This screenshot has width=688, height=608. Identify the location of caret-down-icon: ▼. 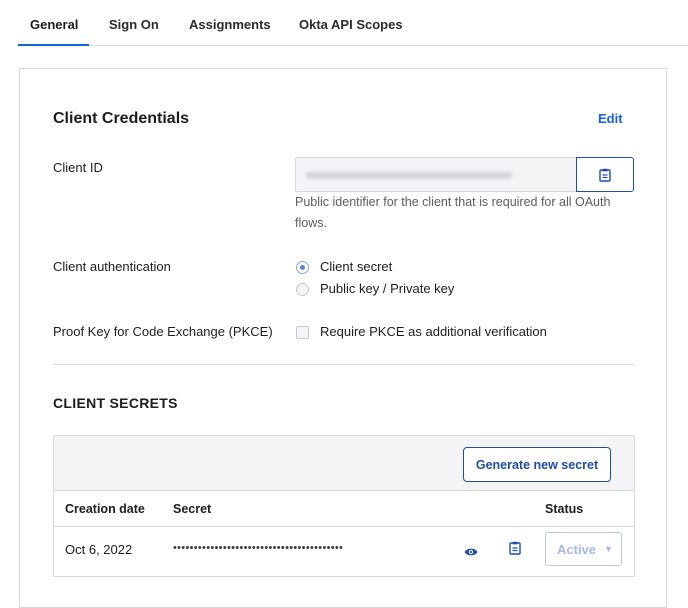
(608, 549).